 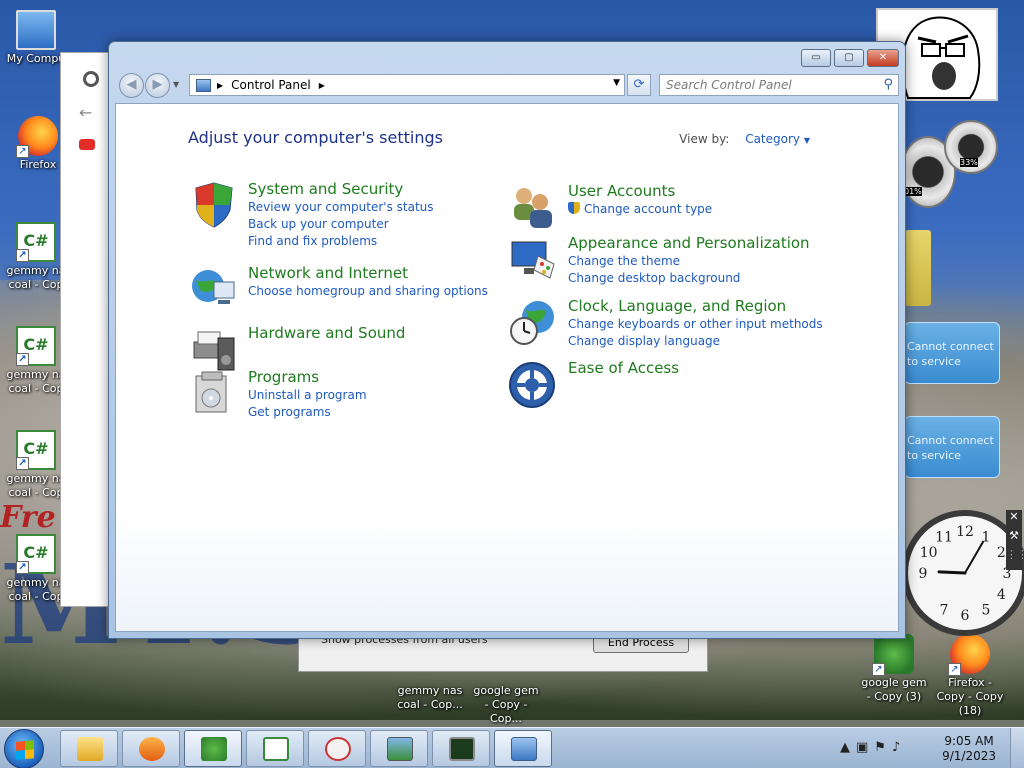 What do you see at coordinates (944, 610) in the screenshot?
I see `clock-number: 7` at bounding box center [944, 610].